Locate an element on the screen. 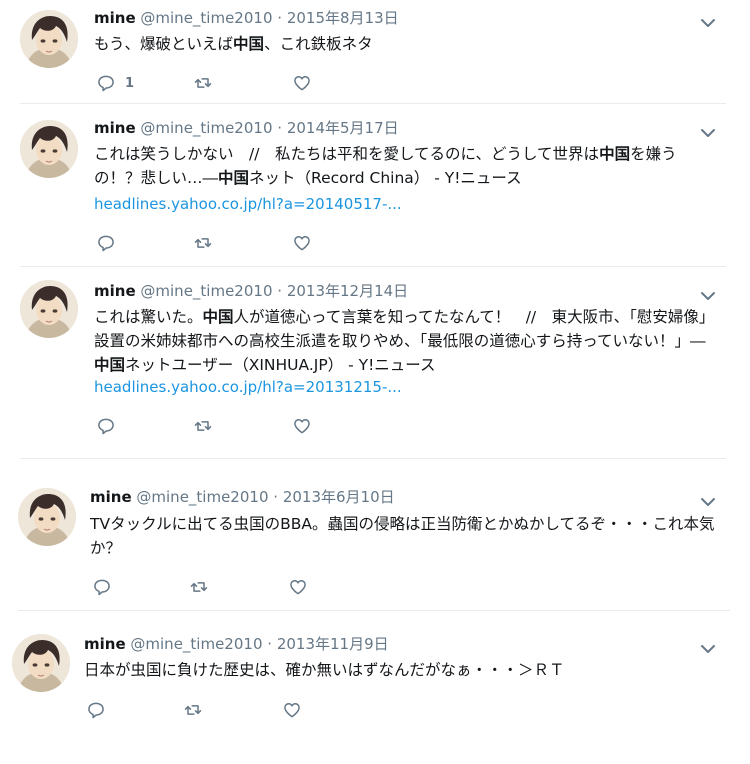  text-segment: 、これ鉄板ネタ is located at coordinates (318, 44).